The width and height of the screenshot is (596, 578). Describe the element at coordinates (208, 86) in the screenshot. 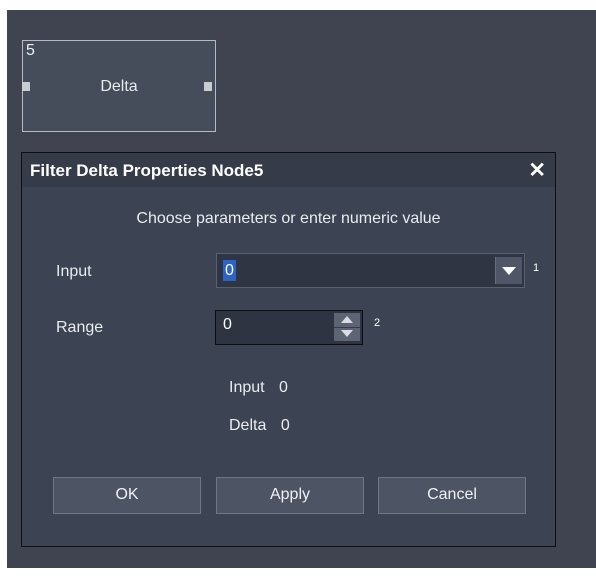

I see `node-output-port` at that location.